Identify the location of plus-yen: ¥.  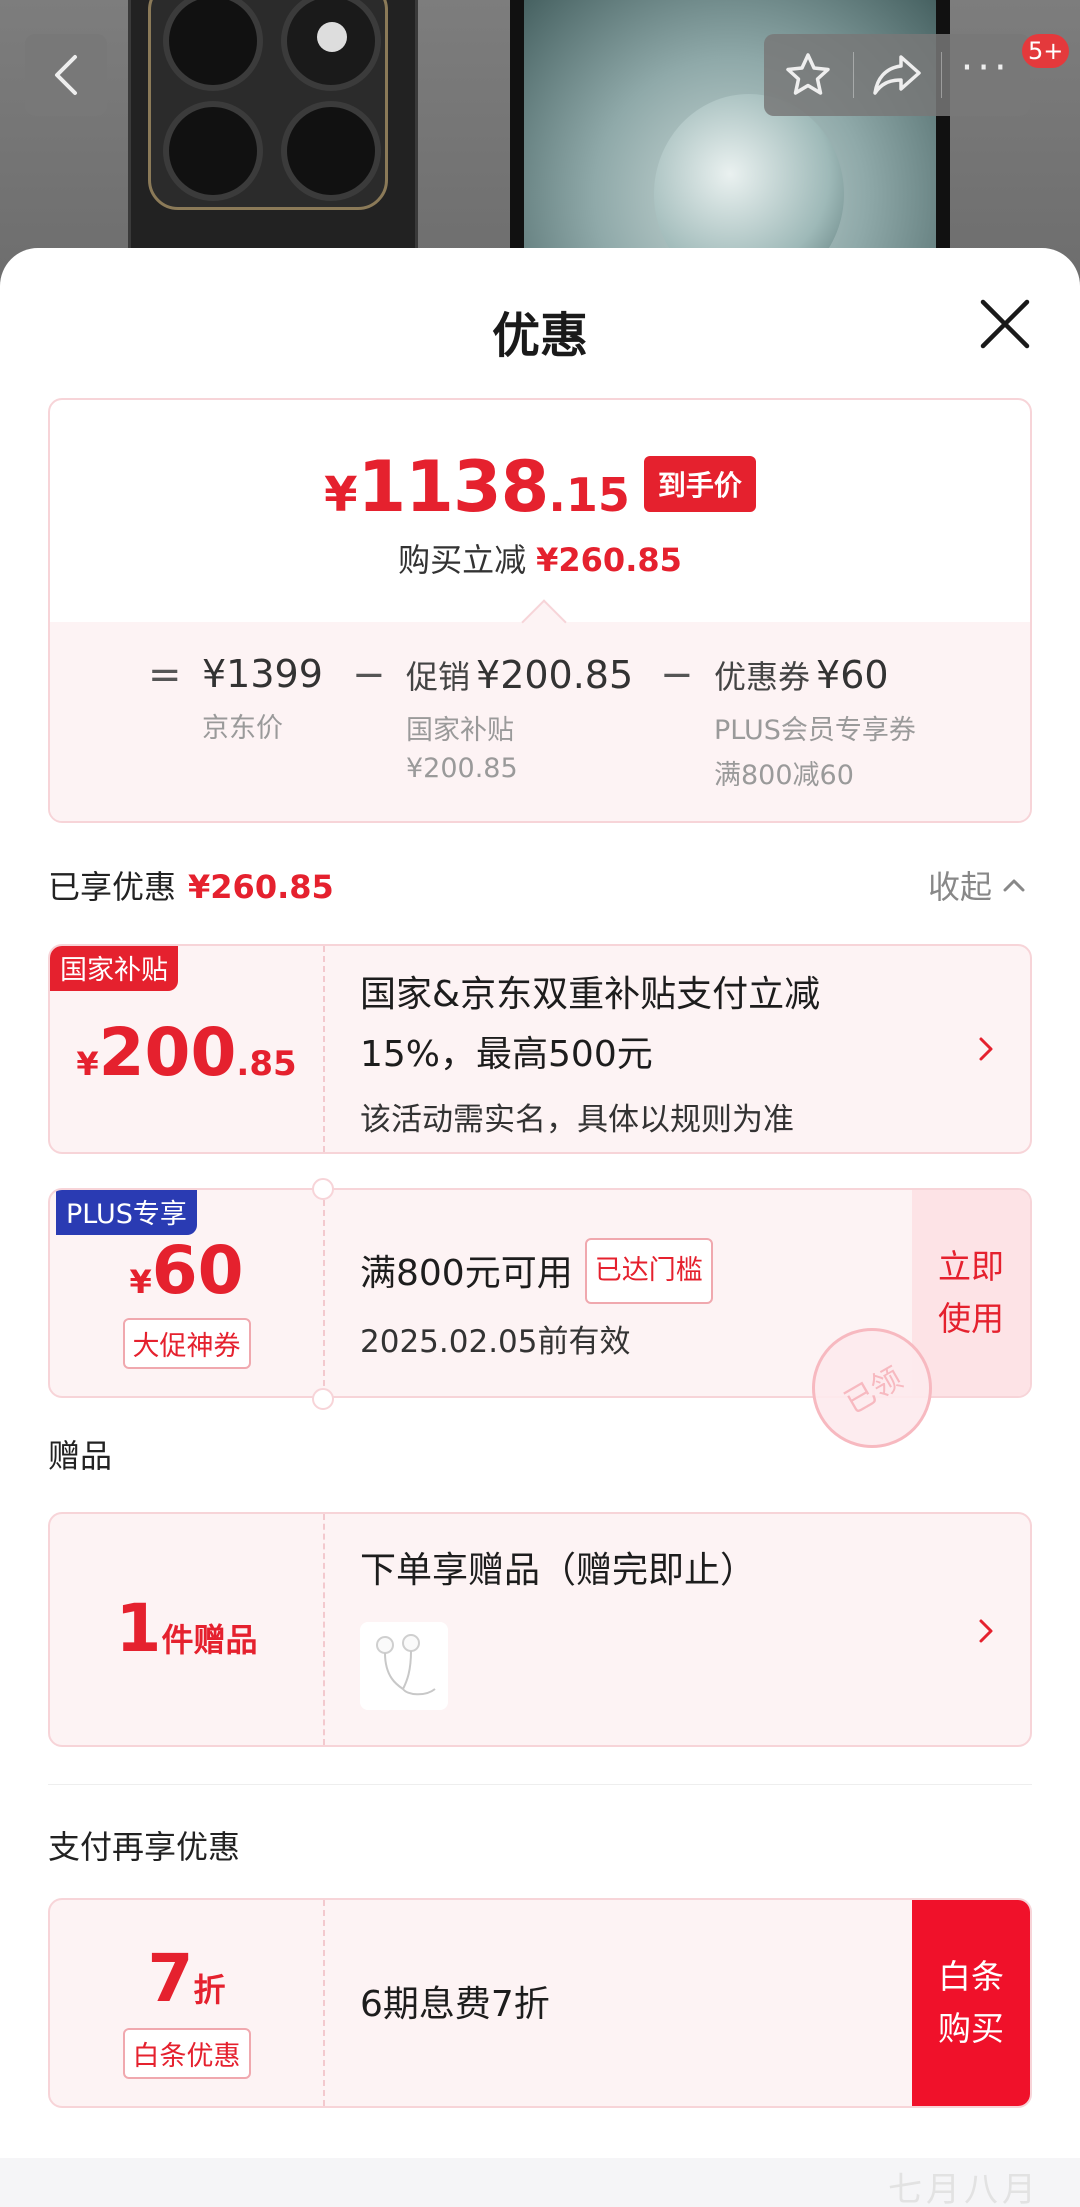
(140, 1282).